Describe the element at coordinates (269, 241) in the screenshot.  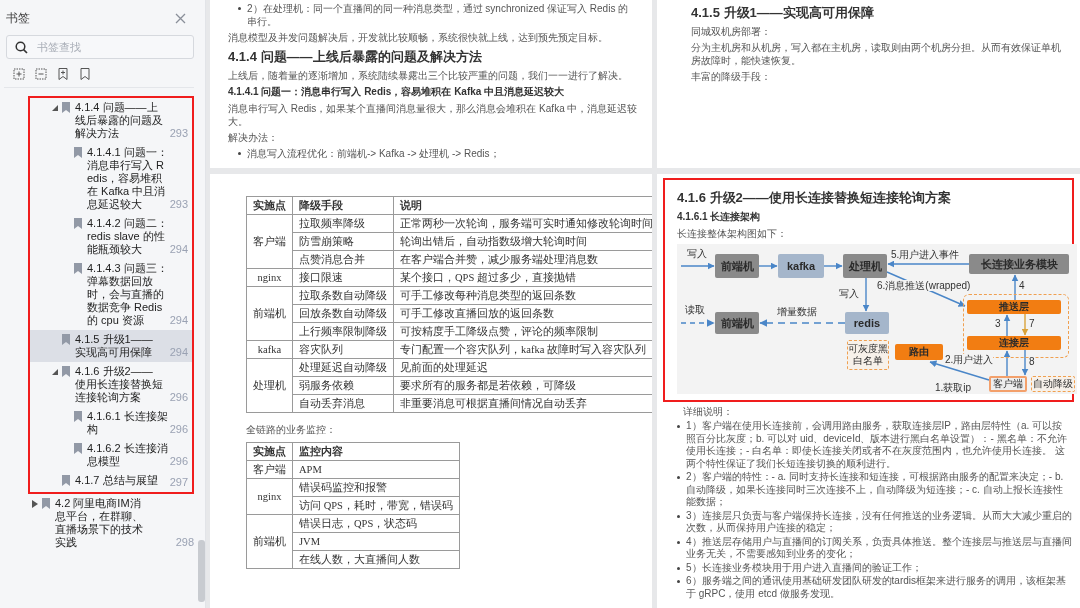
I see `table-cell: 客户端` at that location.